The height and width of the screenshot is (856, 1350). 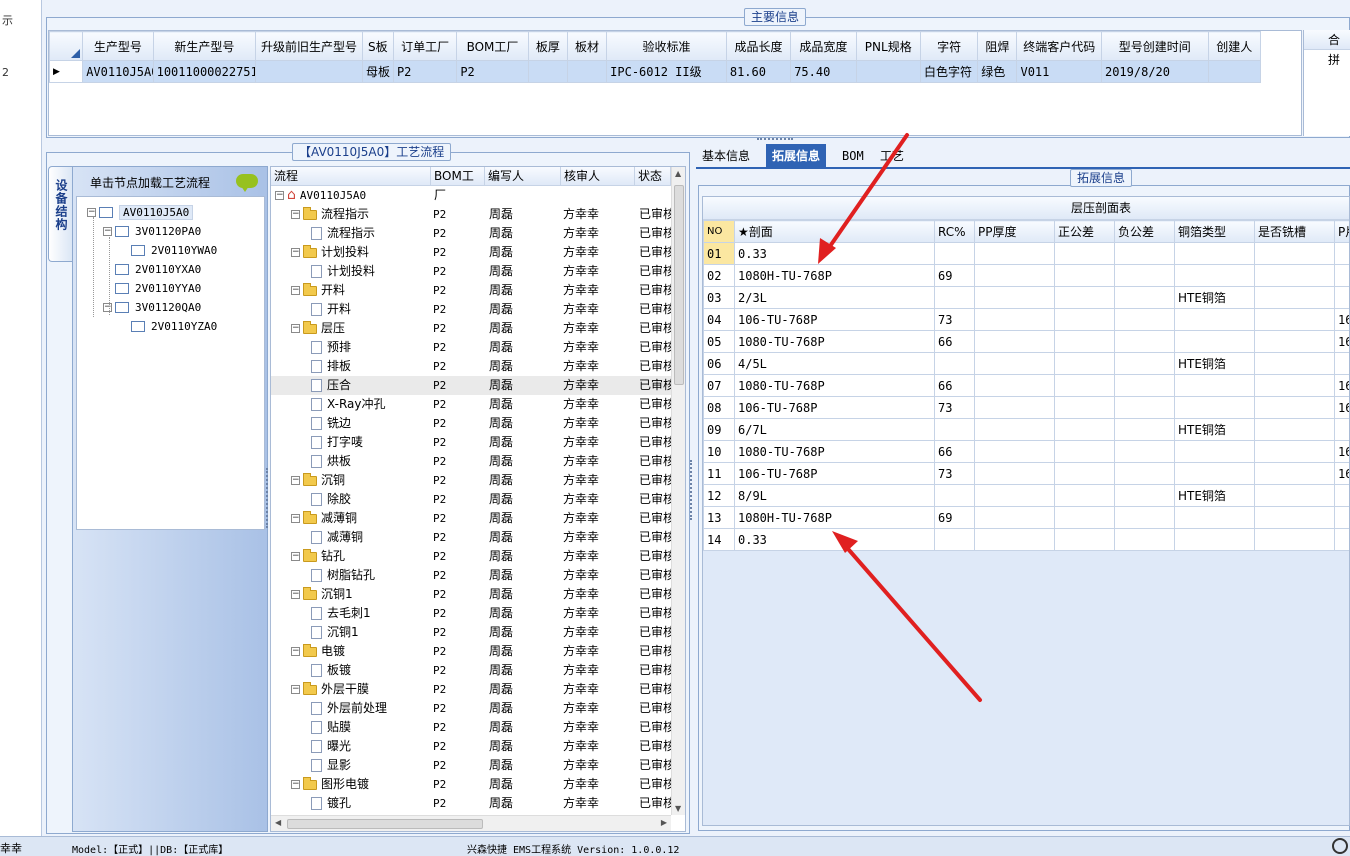 I want to click on table-row: 101080-TU-768P66 16, so click(x=1026, y=451).